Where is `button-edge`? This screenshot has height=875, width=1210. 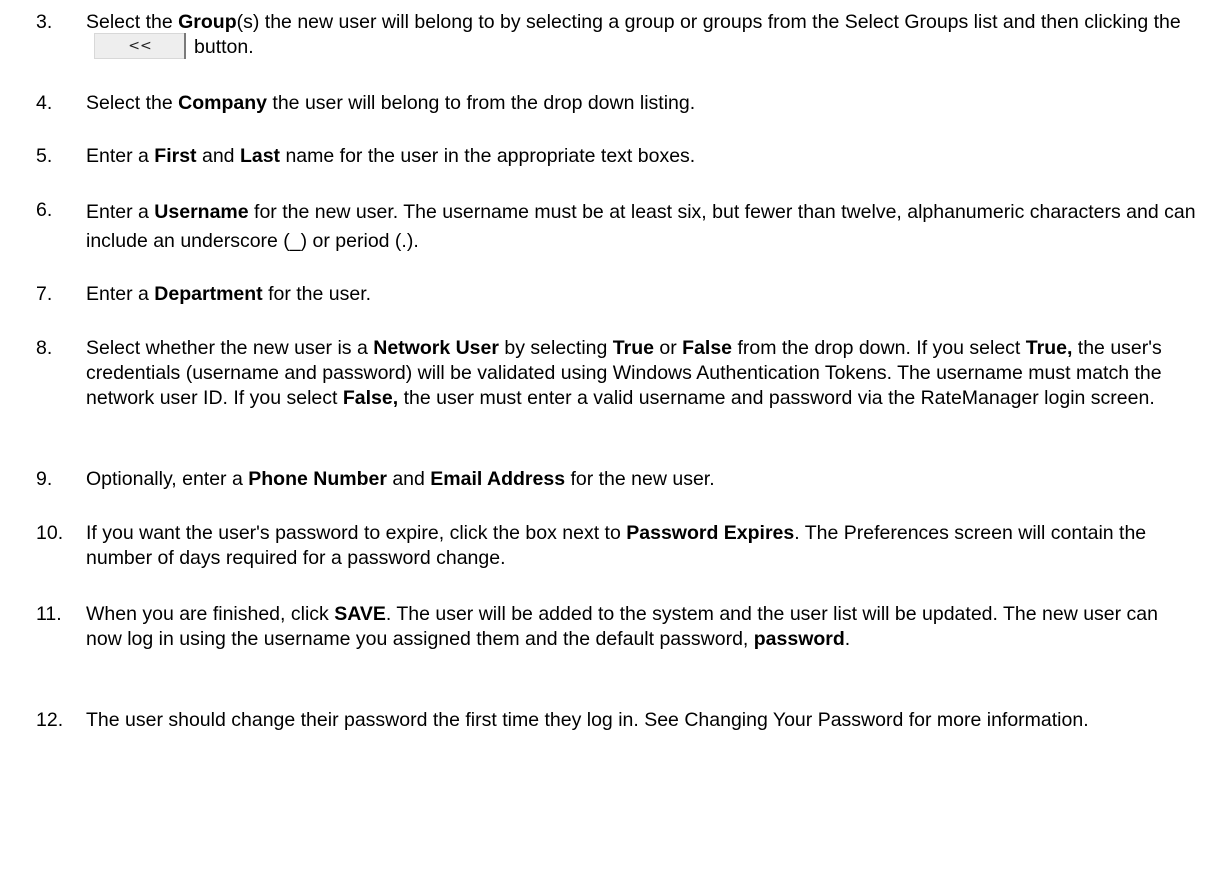
button-edge is located at coordinates (185, 45).